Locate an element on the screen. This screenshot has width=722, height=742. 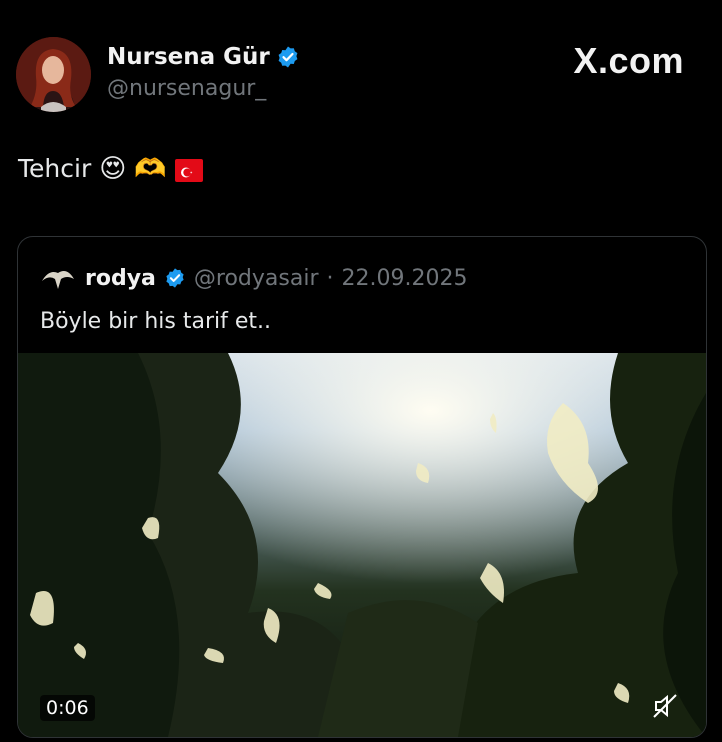
quoted-tweet-header: rodya @rodyasair · 22.09.2025 is located at coordinates (253, 278).